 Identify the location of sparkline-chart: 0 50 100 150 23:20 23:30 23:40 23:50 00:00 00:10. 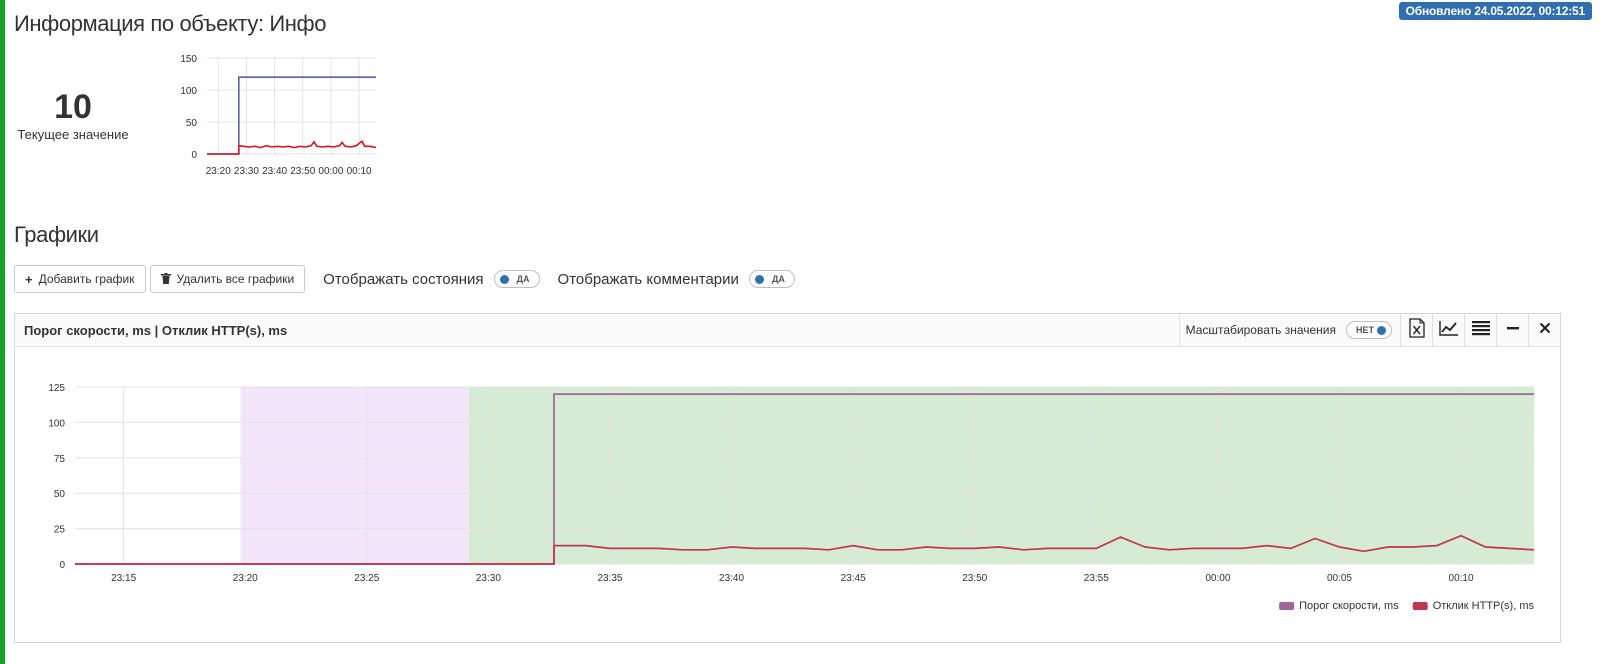
(278, 115).